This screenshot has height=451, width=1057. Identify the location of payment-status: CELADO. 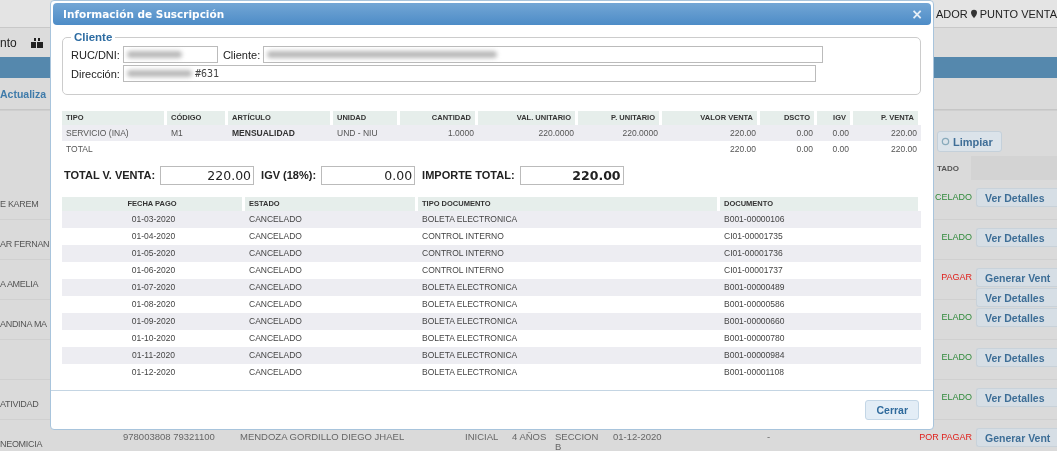
(953, 197).